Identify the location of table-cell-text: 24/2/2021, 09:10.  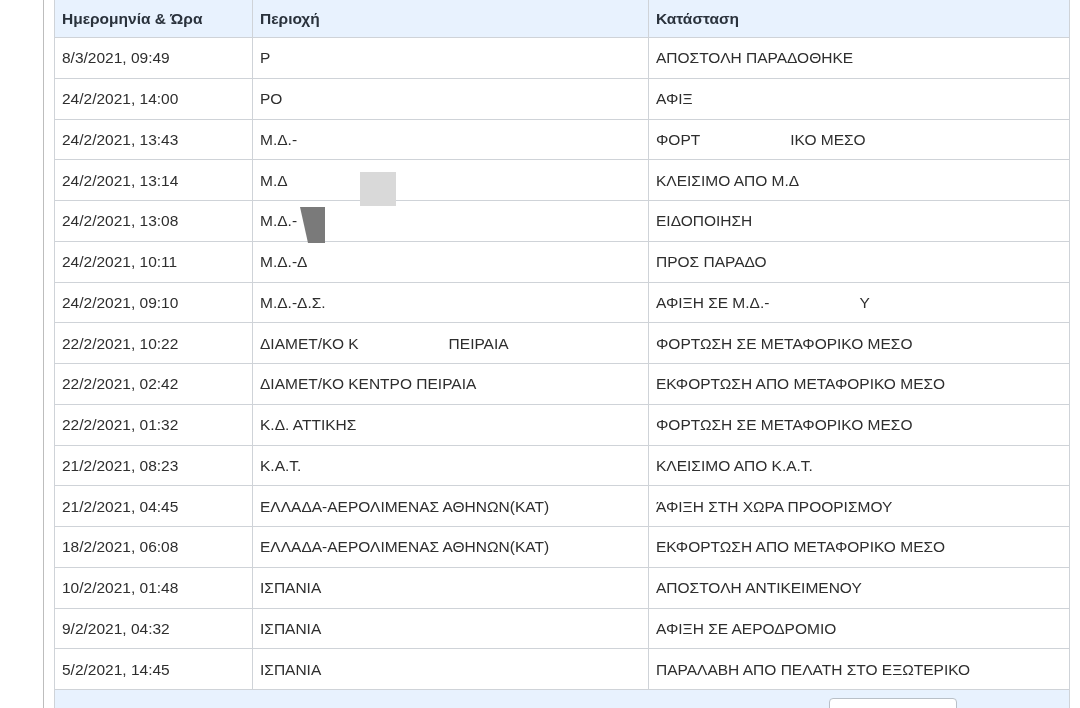
(120, 302).